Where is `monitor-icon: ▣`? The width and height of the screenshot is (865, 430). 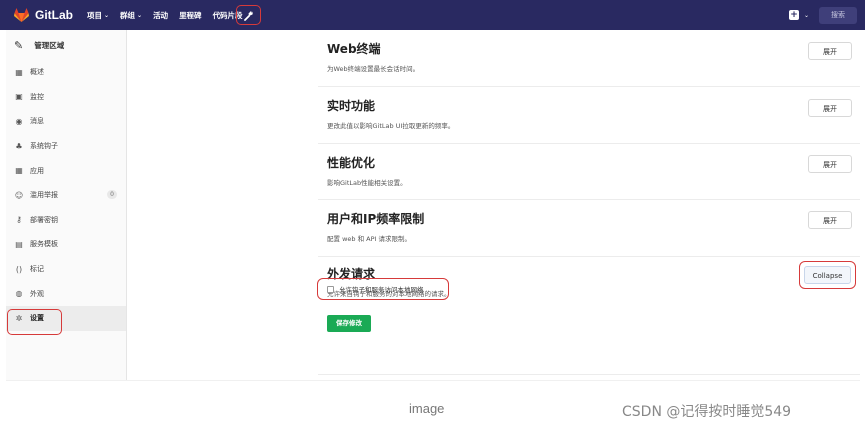 monitor-icon: ▣ is located at coordinates (19, 97).